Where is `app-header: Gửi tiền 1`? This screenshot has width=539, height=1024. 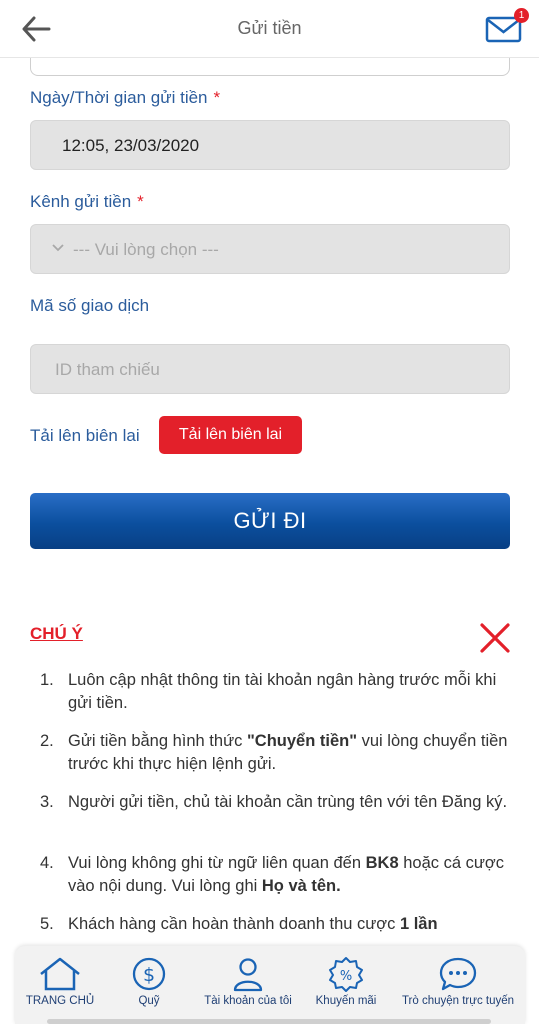
app-header: Gửi tiền 1 is located at coordinates (269, 29).